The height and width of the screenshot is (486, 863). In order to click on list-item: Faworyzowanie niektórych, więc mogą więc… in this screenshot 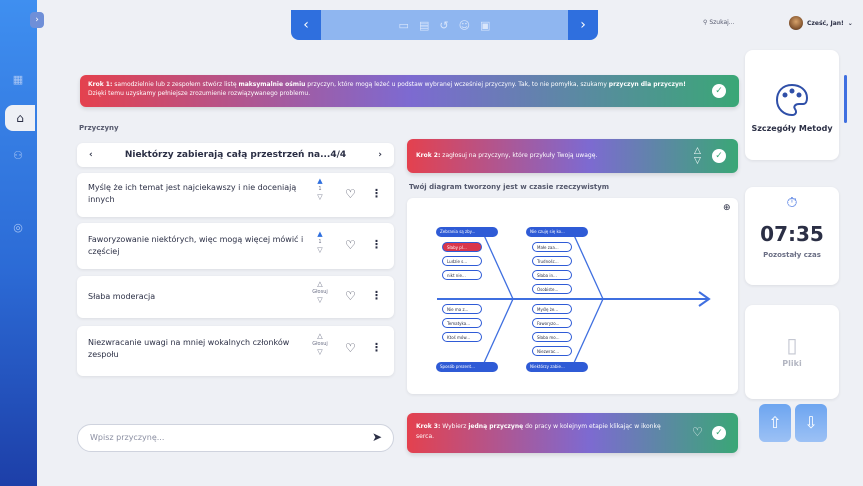, I will do `click(235, 246)`.